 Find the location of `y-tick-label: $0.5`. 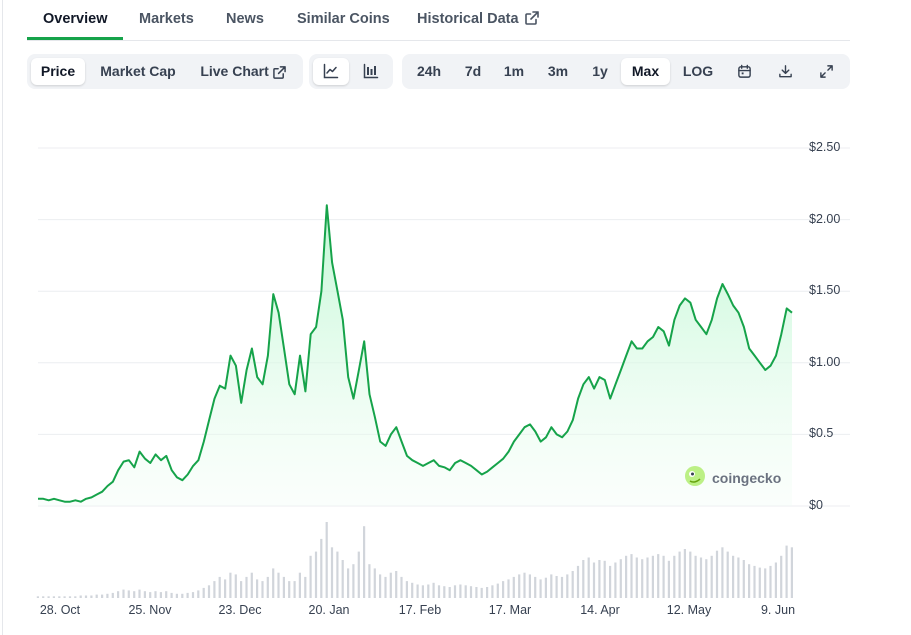

y-tick-label: $0.5 is located at coordinates (821, 433).